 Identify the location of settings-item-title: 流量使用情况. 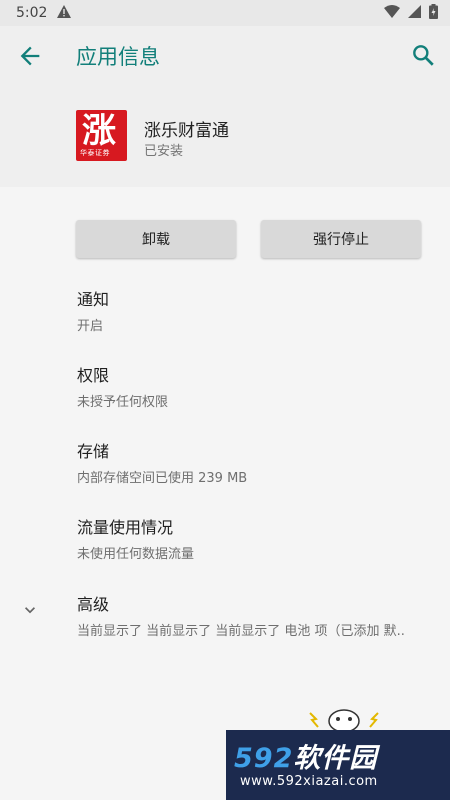
(125, 527).